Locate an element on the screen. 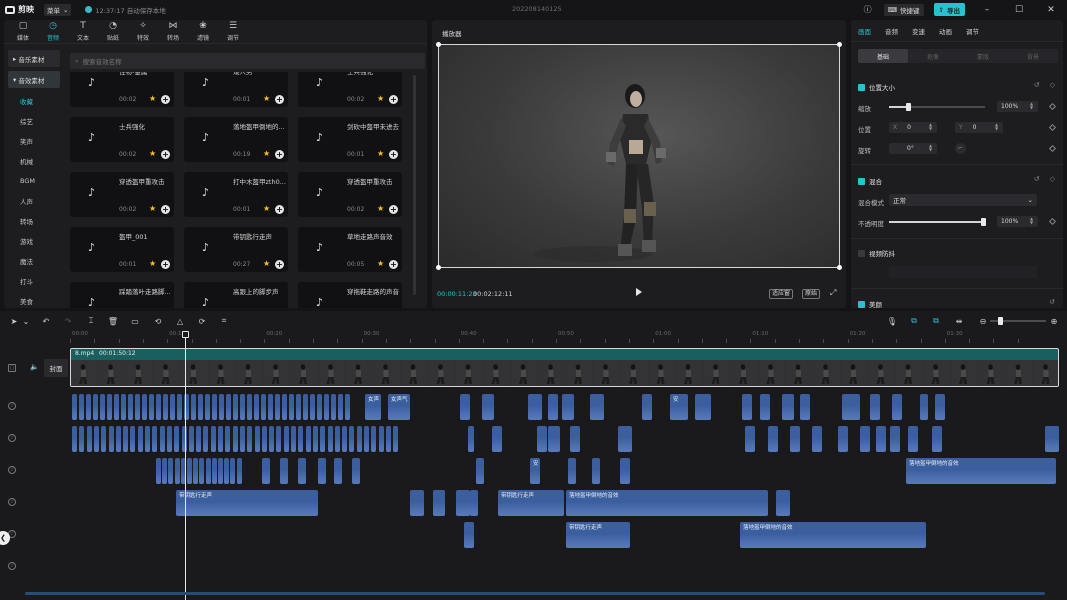 Image resolution: width=1067 pixels, height=600 pixels. minimize-button: – is located at coordinates (987, 9).